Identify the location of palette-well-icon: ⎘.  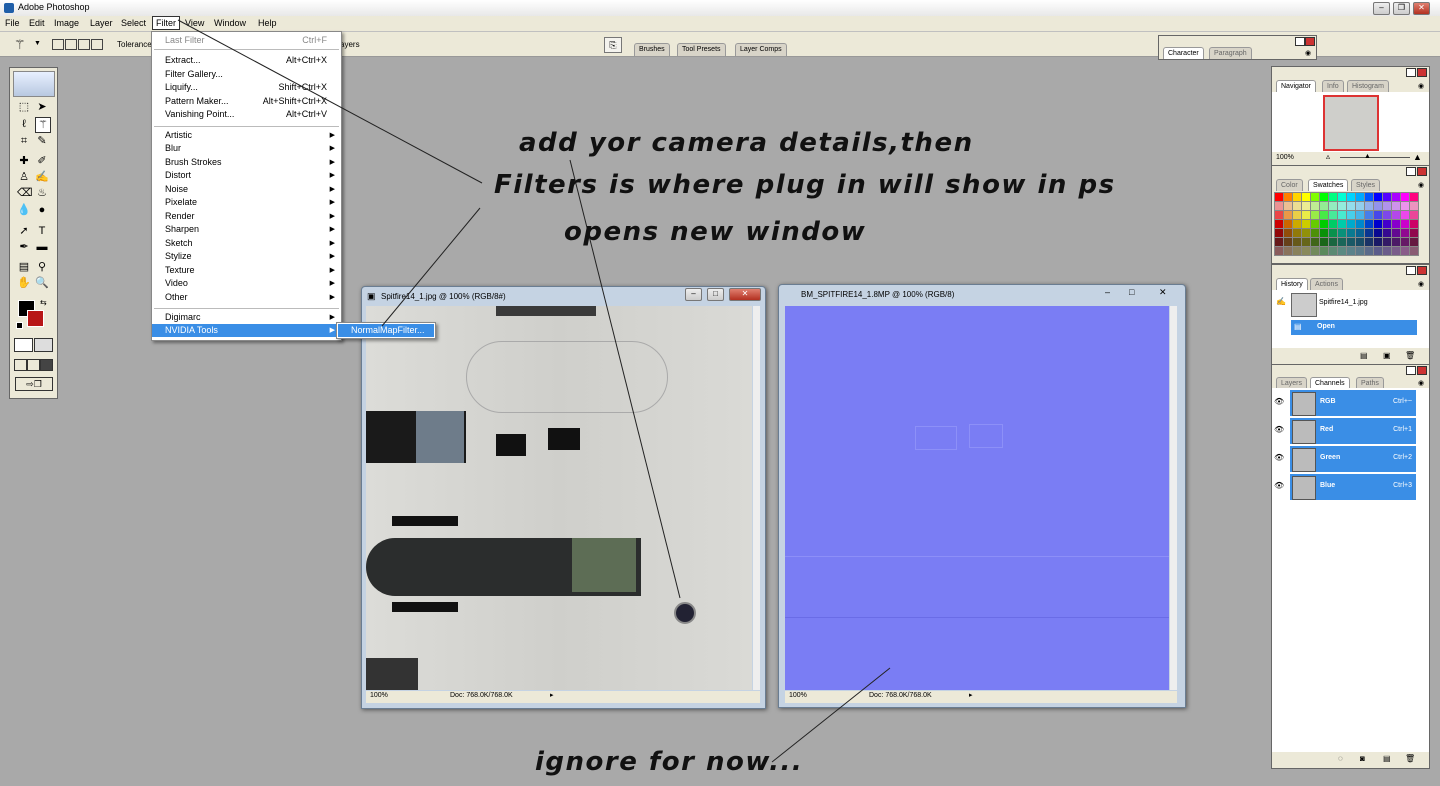
(613, 45).